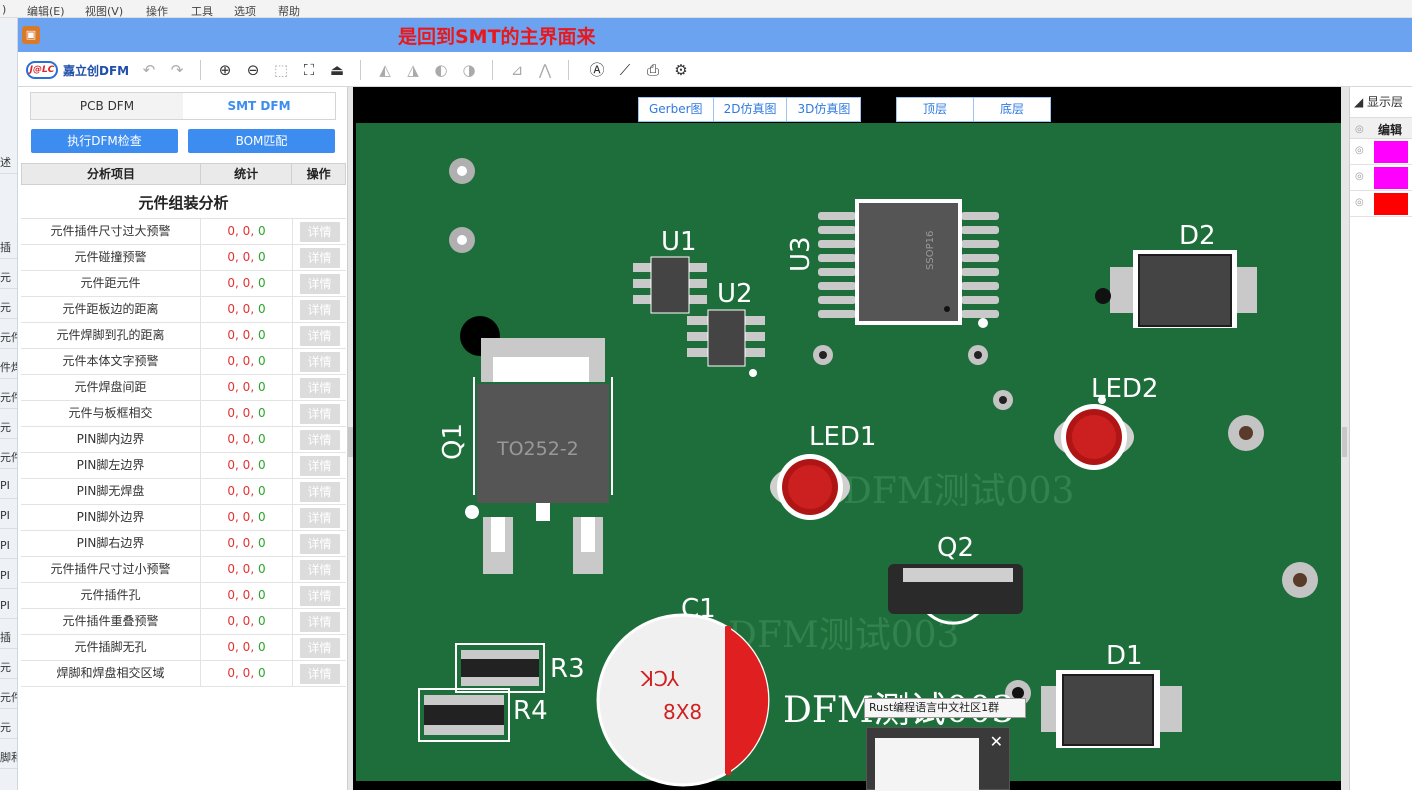  What do you see at coordinates (337, 70) in the screenshot?
I see `flip-board-icon: ⏏` at bounding box center [337, 70].